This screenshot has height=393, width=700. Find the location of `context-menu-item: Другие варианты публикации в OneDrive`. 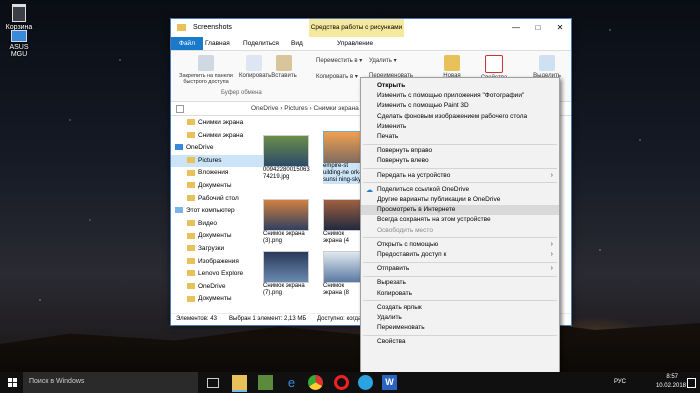

context-menu-item: Другие варианты публикации в OneDrive is located at coordinates (460, 200).